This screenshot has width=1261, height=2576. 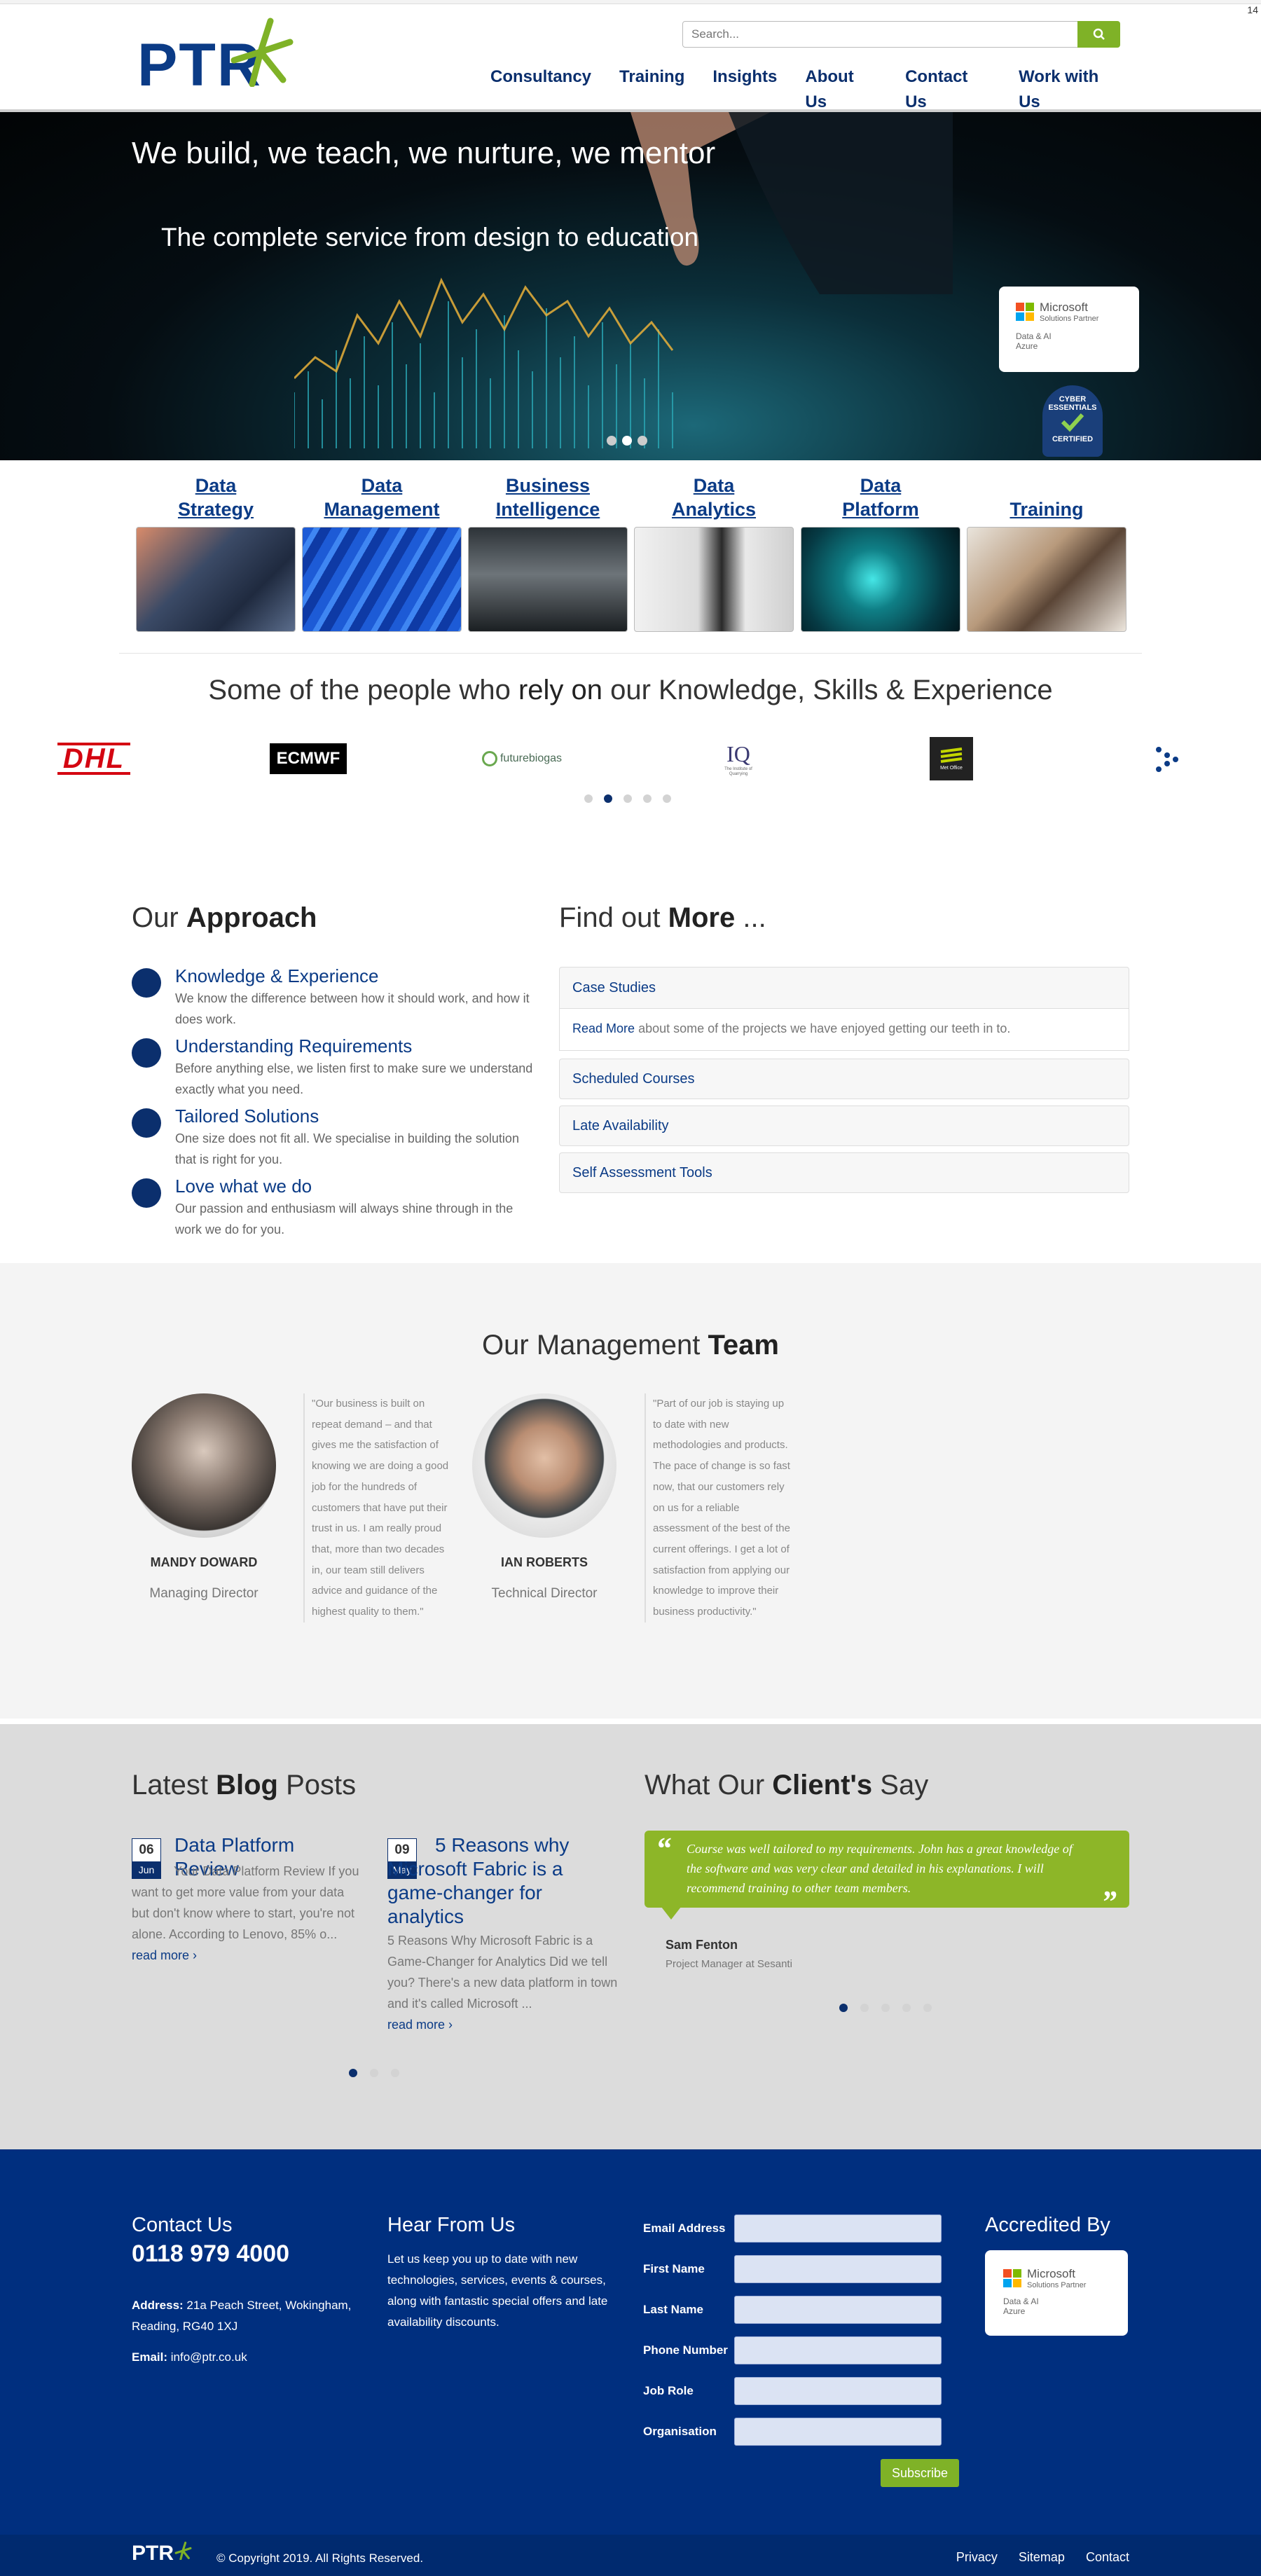 What do you see at coordinates (1098, 34) in the screenshot?
I see `search-button` at bounding box center [1098, 34].